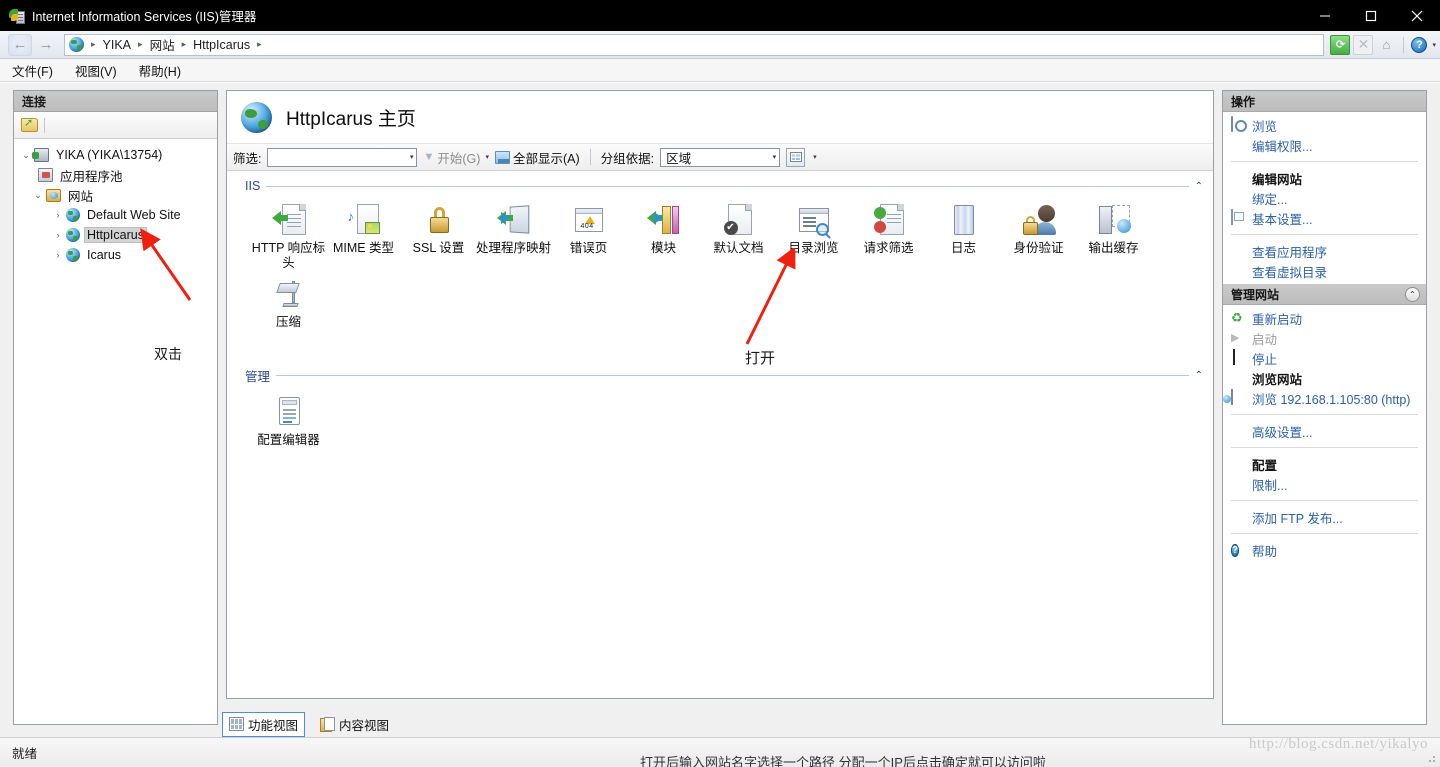 This screenshot has height=767, width=1440. Describe the element at coordinates (738, 248) in the screenshot. I see `feature-label: 默认文档` at that location.